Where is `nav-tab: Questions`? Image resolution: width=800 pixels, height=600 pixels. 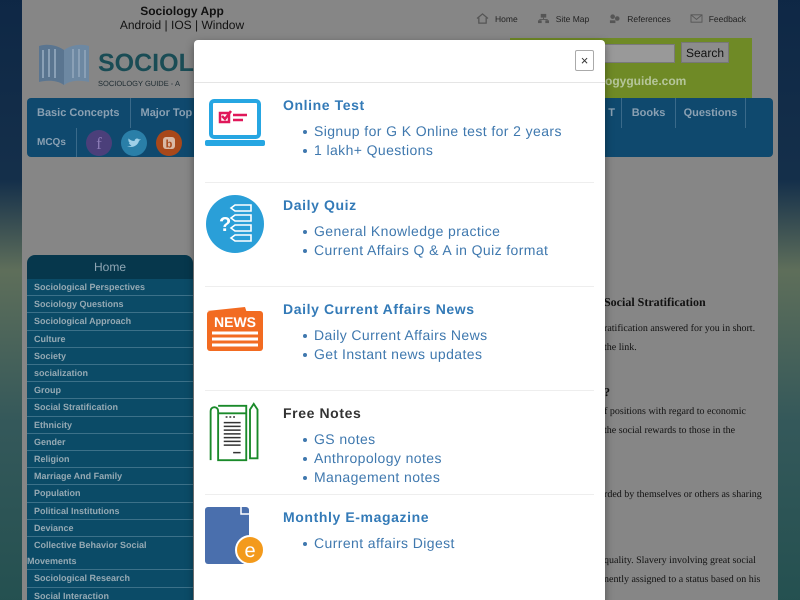
nav-tab: Questions is located at coordinates (711, 113).